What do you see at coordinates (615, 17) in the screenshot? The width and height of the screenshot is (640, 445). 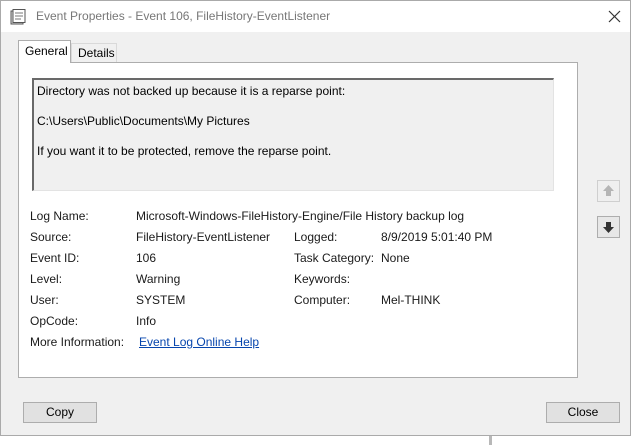 I see `close-window-icon` at bounding box center [615, 17].